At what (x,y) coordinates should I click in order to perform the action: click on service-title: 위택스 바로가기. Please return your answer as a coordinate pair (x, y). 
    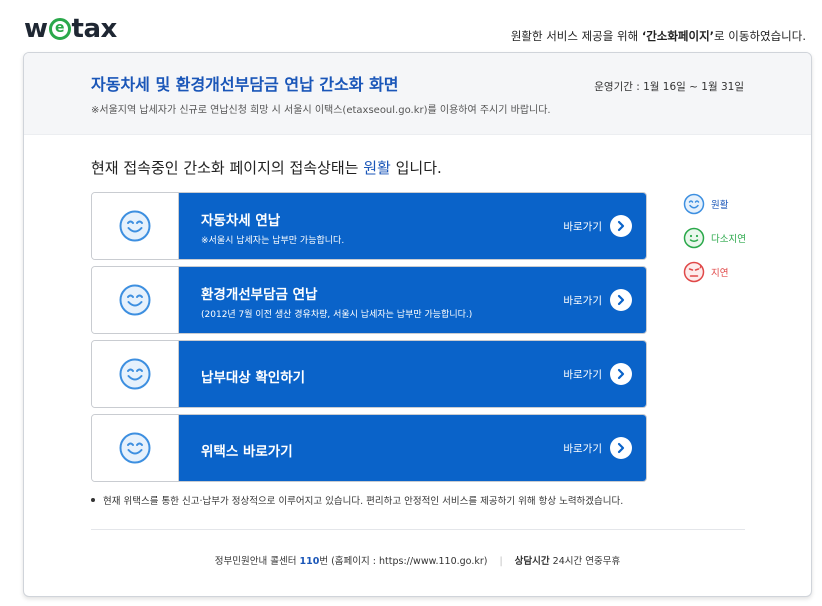
    Looking at the image, I should click on (247, 452).